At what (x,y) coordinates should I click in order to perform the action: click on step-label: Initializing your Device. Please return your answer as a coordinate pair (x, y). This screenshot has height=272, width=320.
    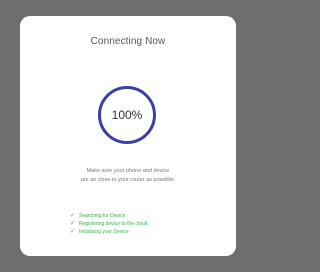
    Looking at the image, I should click on (104, 232).